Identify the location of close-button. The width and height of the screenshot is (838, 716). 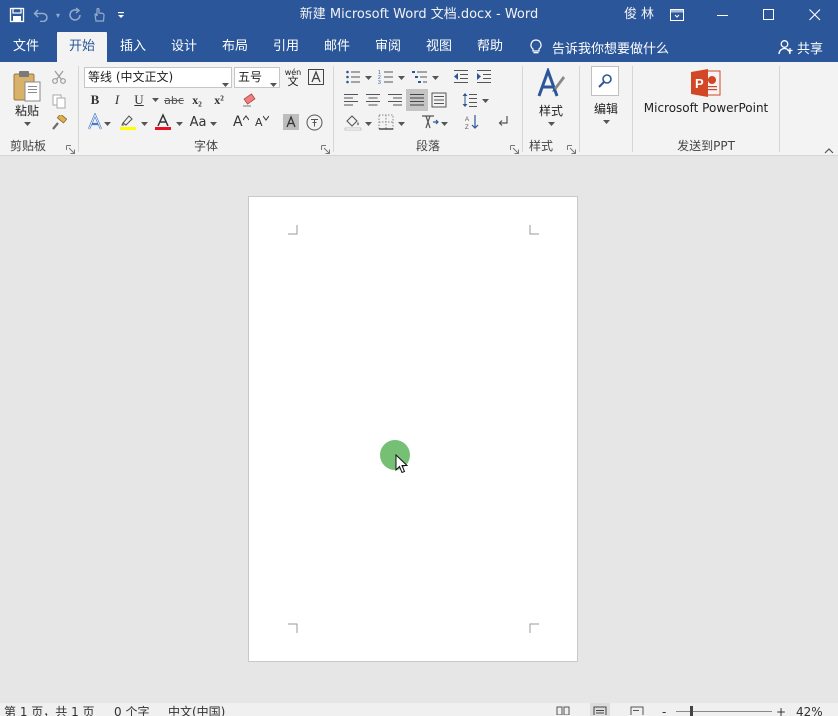
(815, 15).